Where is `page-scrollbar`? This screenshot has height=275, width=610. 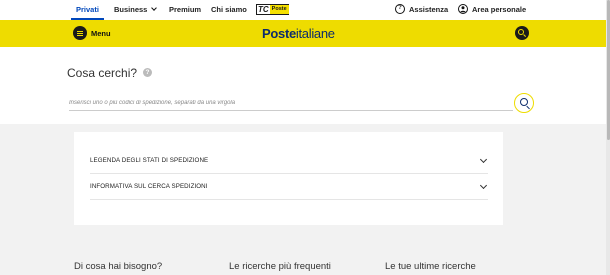
page-scrollbar is located at coordinates (608, 137).